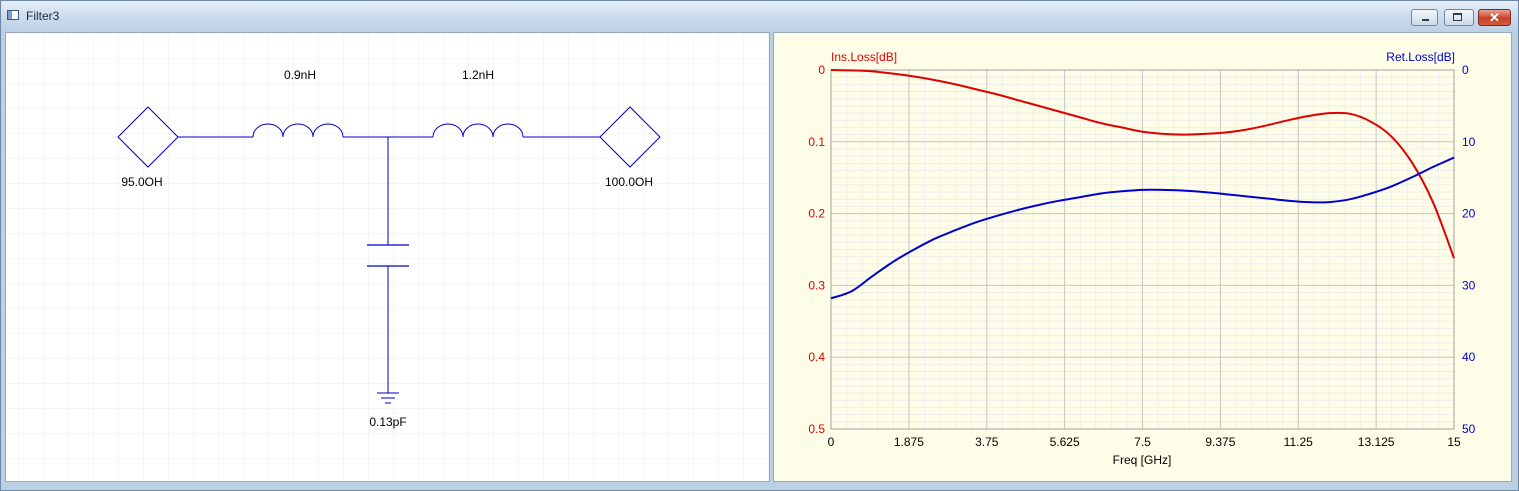 This screenshot has width=1519, height=491. What do you see at coordinates (1142, 442) in the screenshot?
I see `x-tick-label: 7.5` at bounding box center [1142, 442].